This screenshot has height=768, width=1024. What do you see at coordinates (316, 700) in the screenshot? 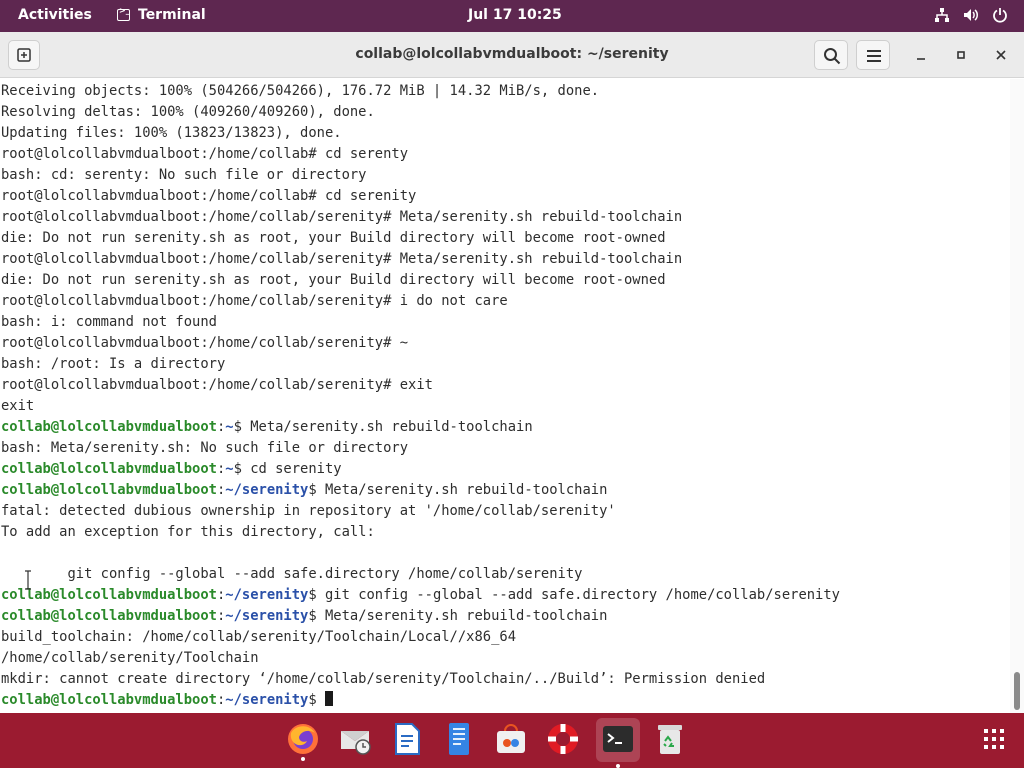
I see `line-text: $` at bounding box center [316, 700].